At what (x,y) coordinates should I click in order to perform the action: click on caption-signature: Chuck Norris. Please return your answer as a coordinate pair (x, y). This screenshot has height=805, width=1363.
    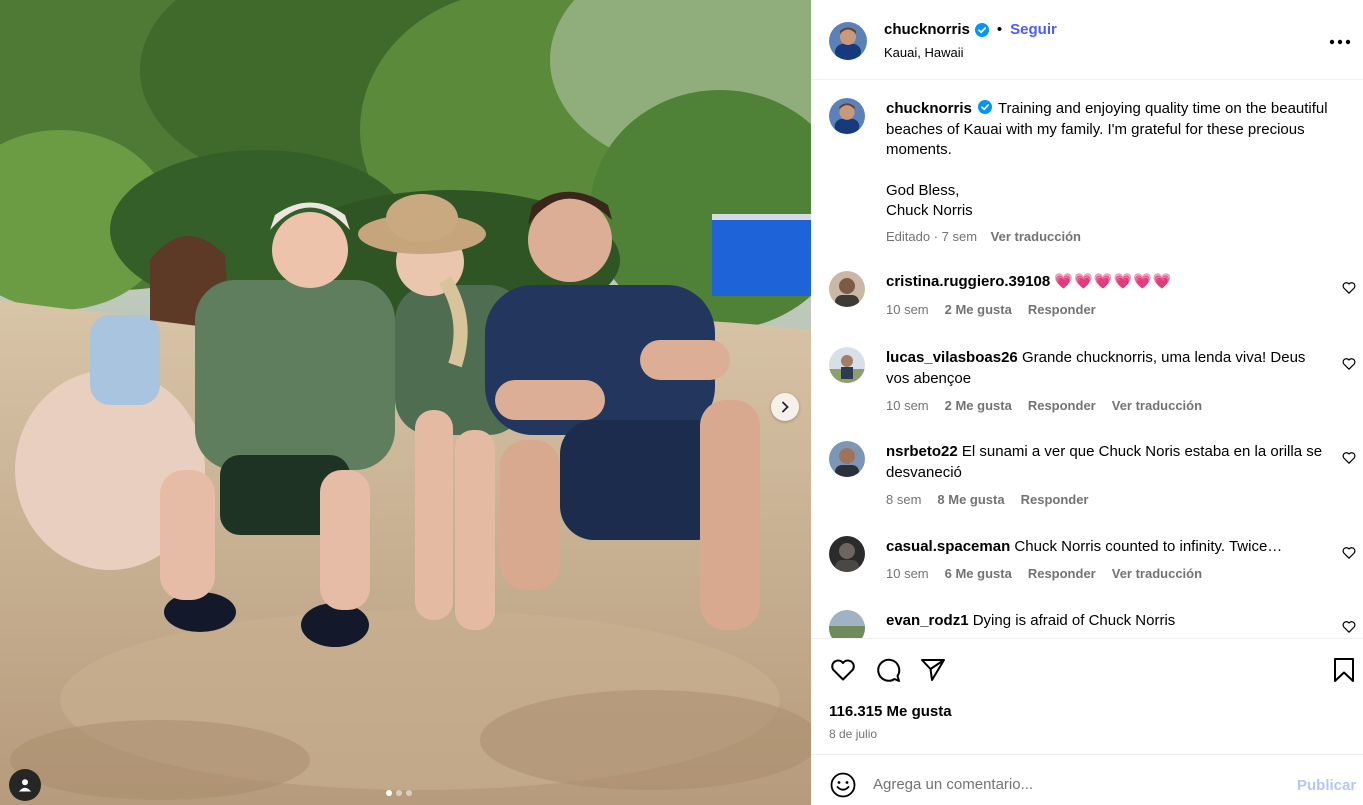
    Looking at the image, I should click on (929, 210).